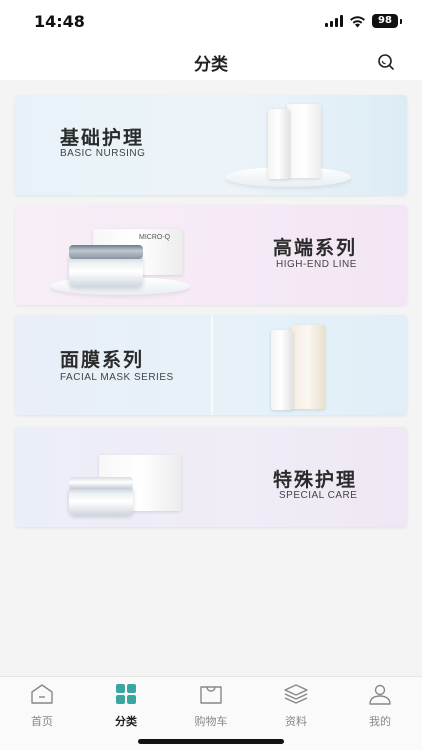 The width and height of the screenshot is (422, 750). I want to click on category-title: 特殊护理, so click(315, 480).